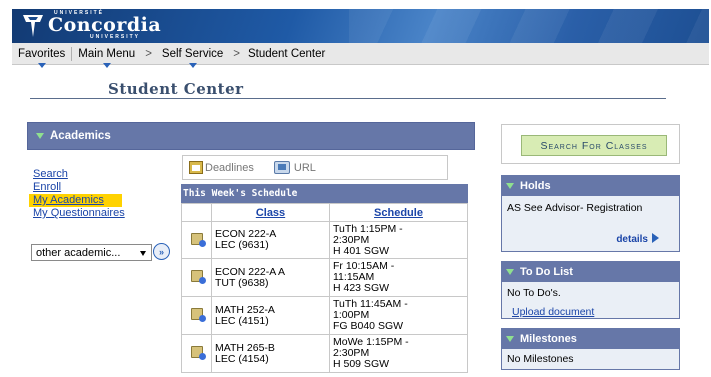 The height and width of the screenshot is (377, 711). I want to click on nav-favorites: Favorites, so click(41, 57).